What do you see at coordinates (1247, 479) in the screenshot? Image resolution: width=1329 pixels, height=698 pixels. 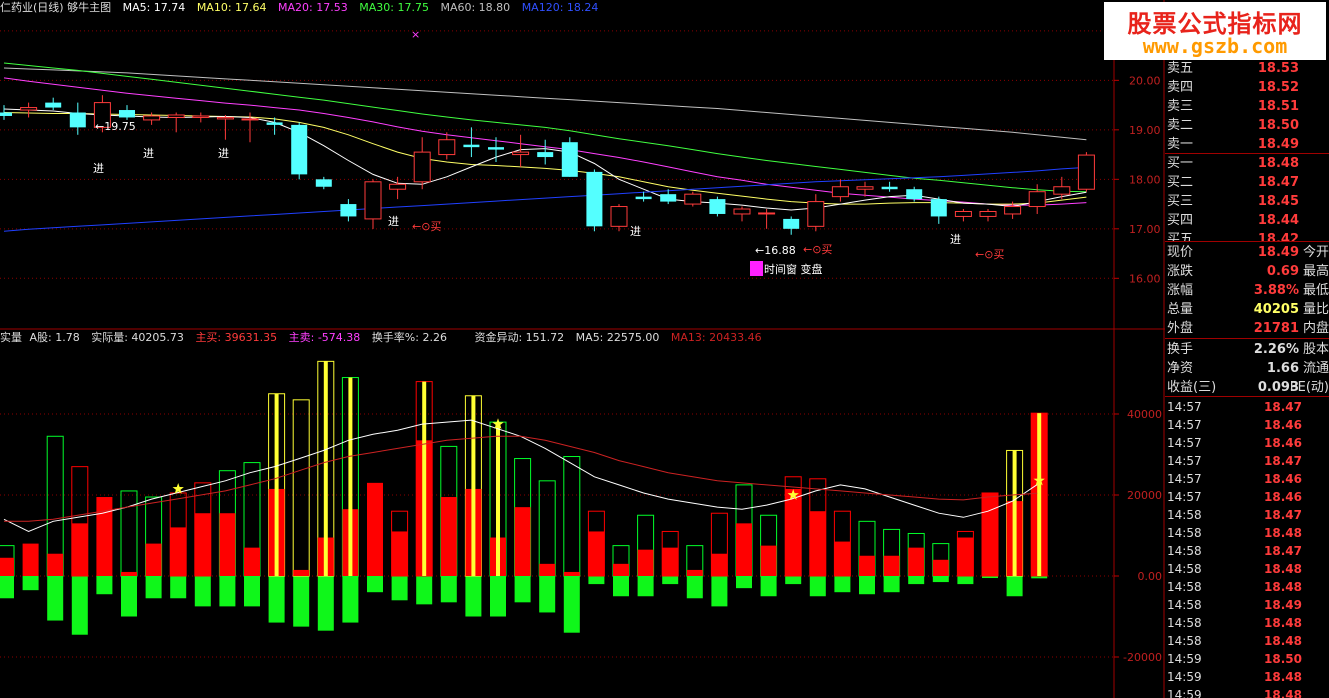 I see `tick-row: 14:57 18.46` at bounding box center [1247, 479].